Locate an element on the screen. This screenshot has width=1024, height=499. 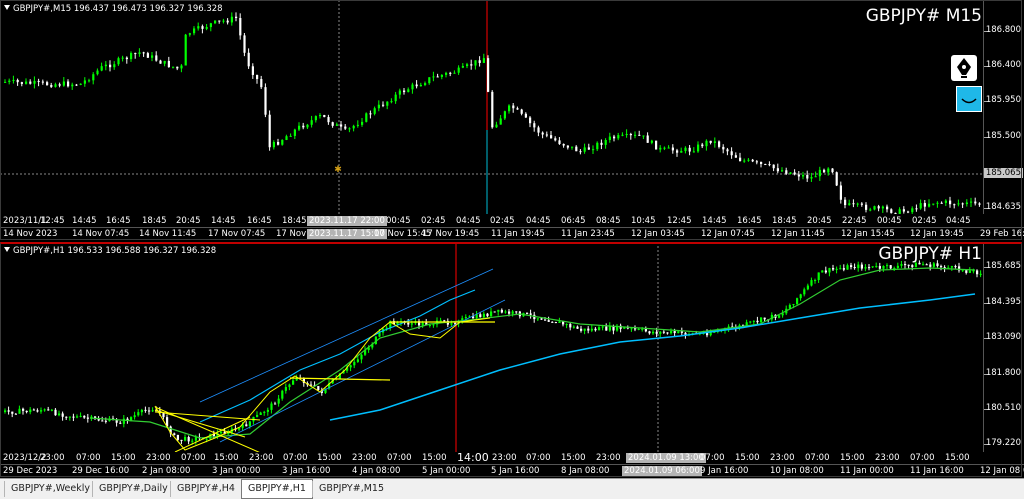
h1-price-label: 180.510 is located at coordinates (1003, 408).